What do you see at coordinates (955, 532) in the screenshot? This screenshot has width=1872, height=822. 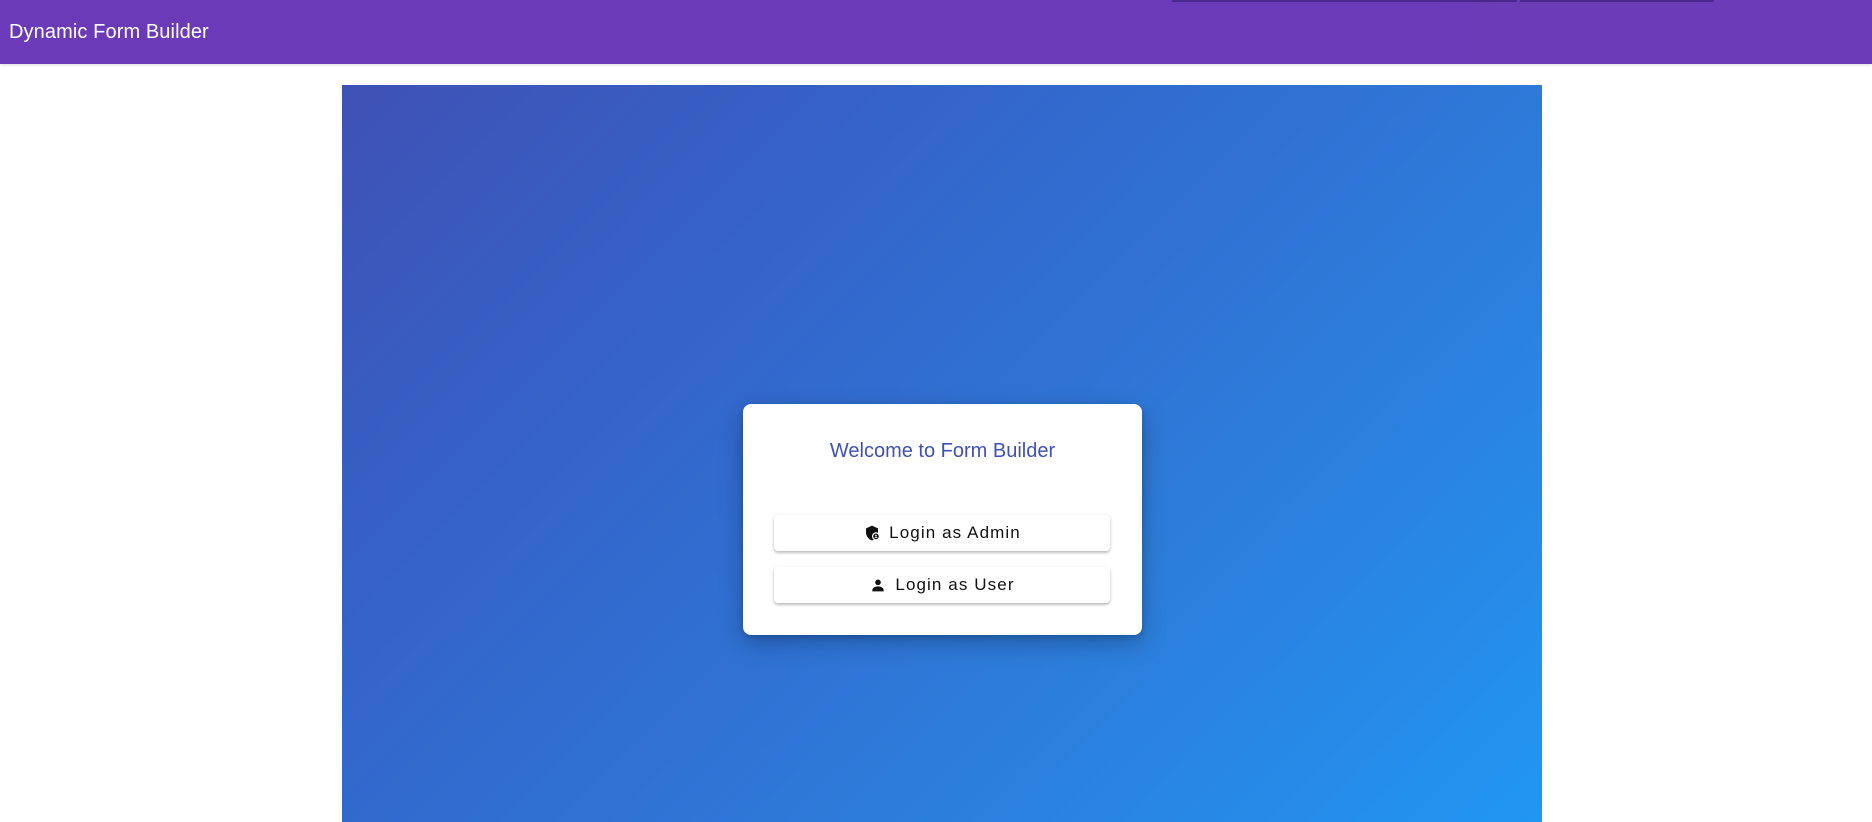 I see `login-admin-label: Login as Admin` at bounding box center [955, 532].